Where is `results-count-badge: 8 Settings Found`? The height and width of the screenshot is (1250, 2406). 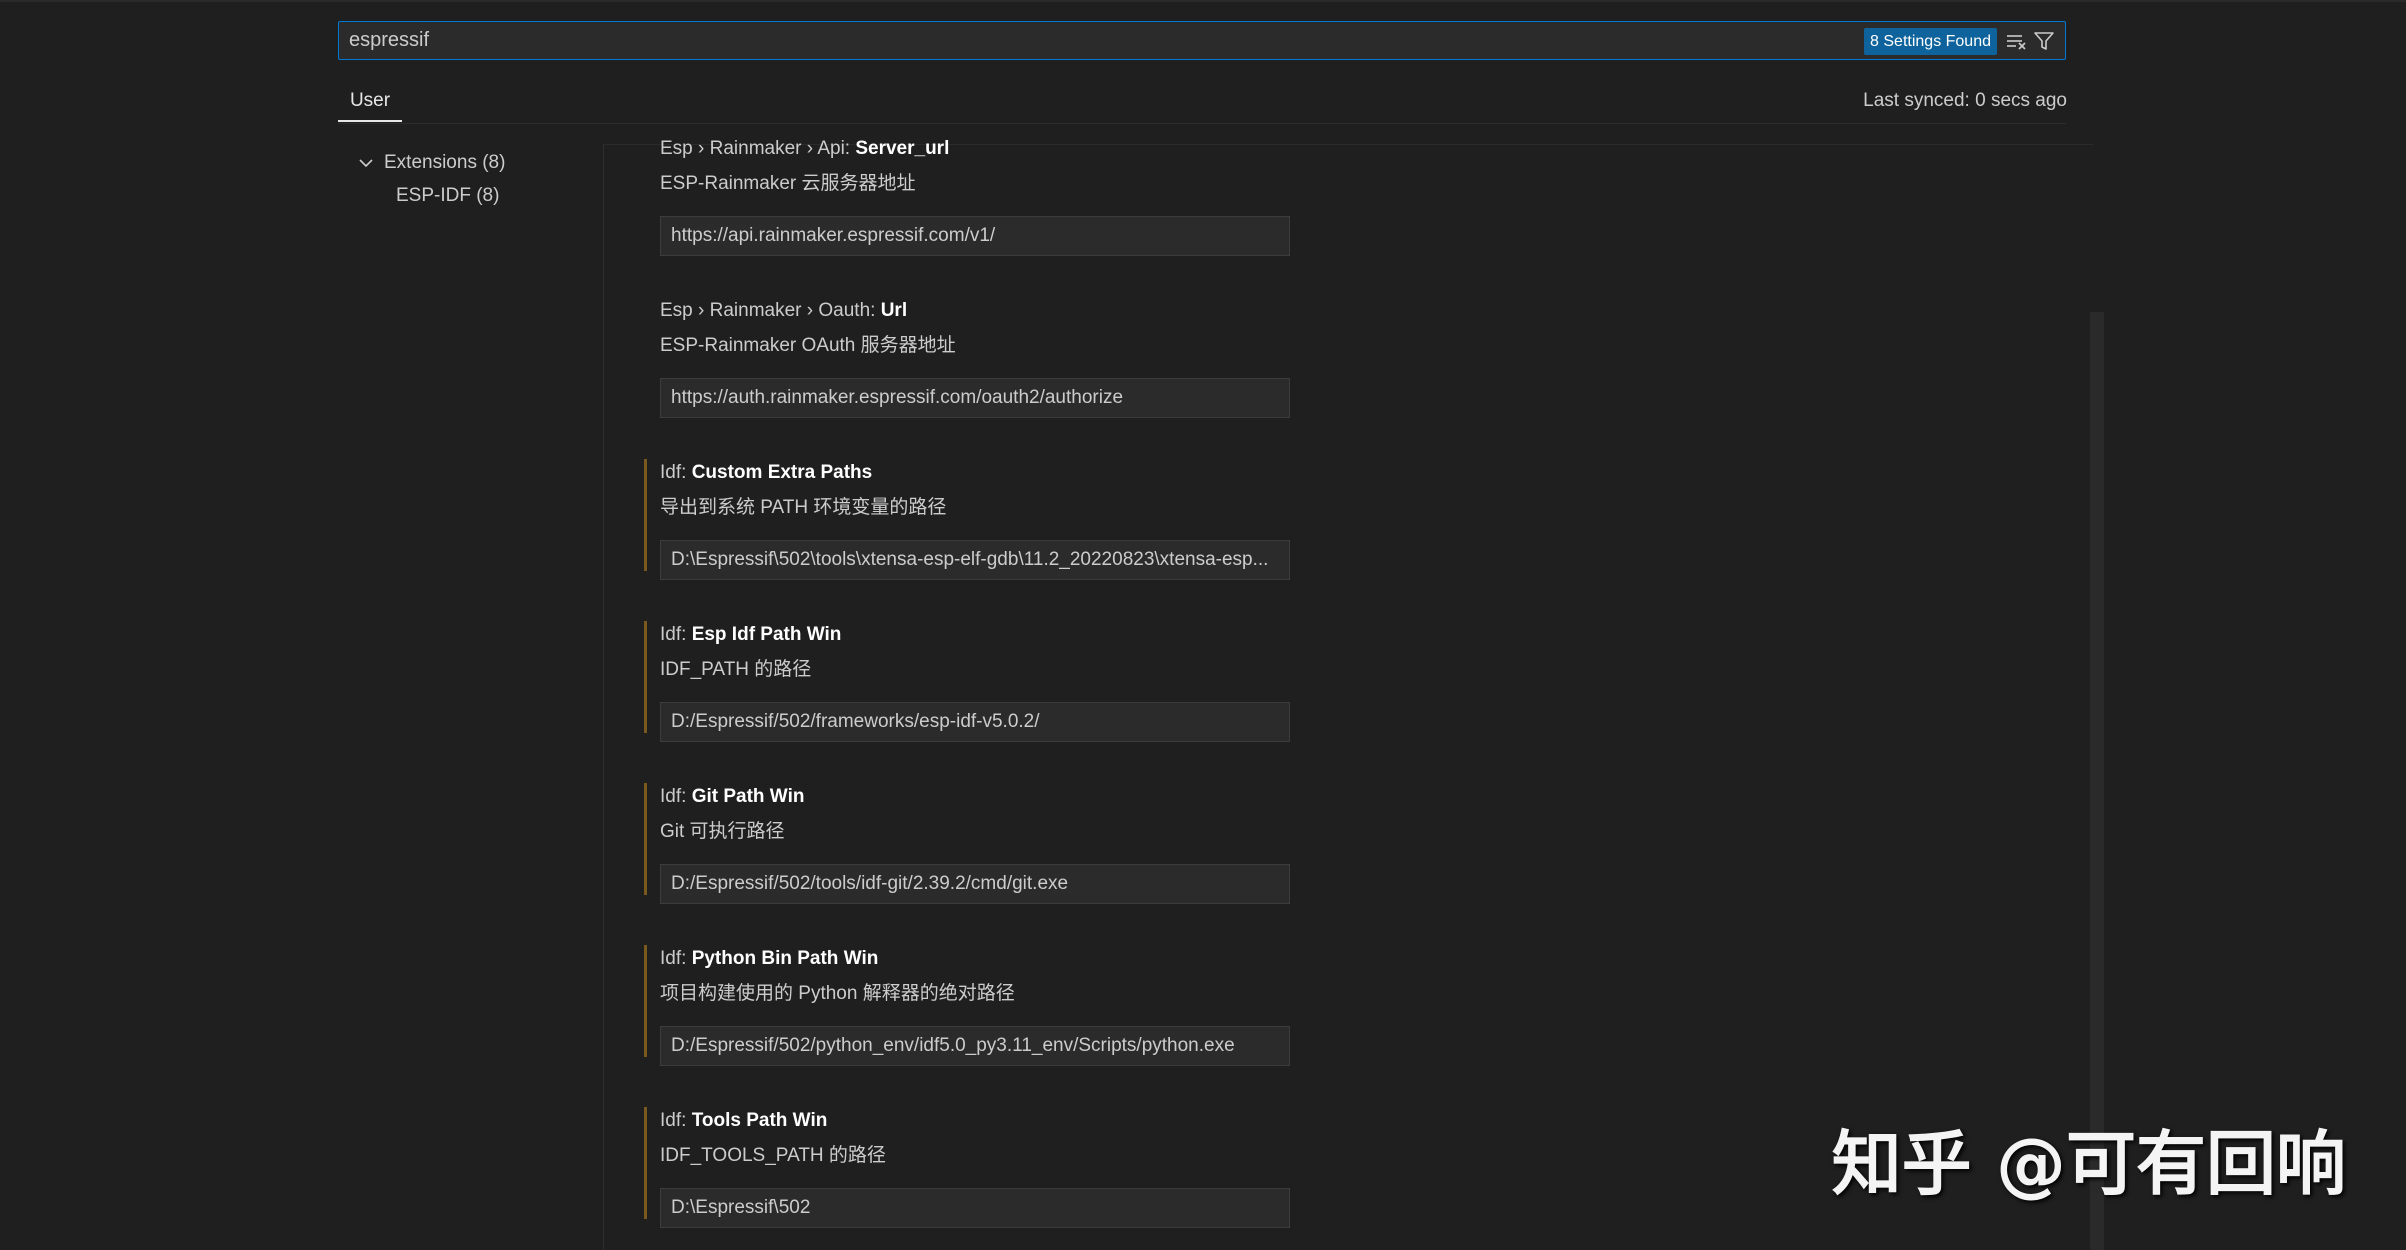 results-count-badge: 8 Settings Found is located at coordinates (1930, 41).